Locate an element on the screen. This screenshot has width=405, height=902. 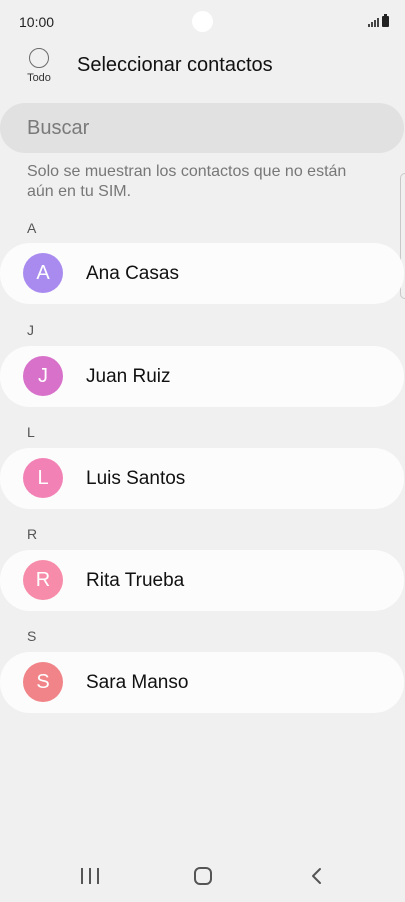
avatar: J is located at coordinates (43, 376).